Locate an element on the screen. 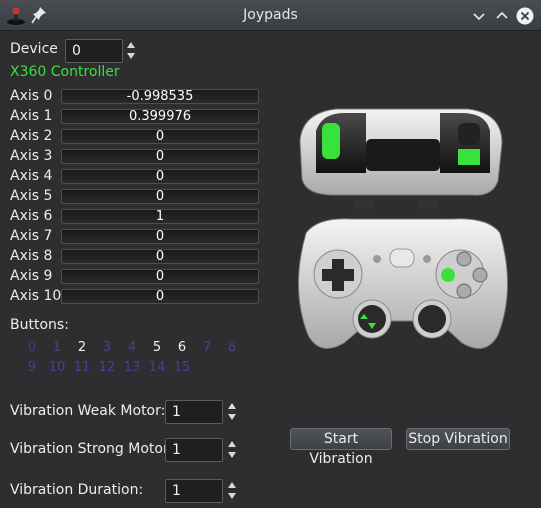 Image resolution: width=541 pixels, height=508 pixels. button-indicator: 3 is located at coordinates (107, 347).